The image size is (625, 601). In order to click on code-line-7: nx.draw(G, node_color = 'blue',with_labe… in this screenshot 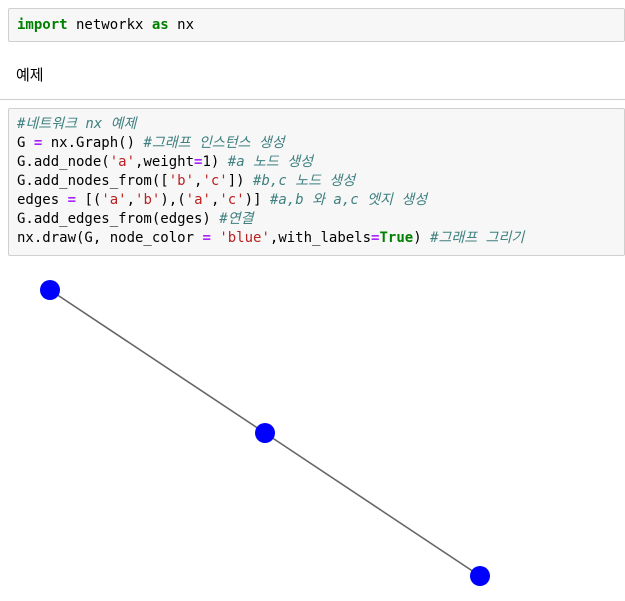, I will do `click(270, 238)`.